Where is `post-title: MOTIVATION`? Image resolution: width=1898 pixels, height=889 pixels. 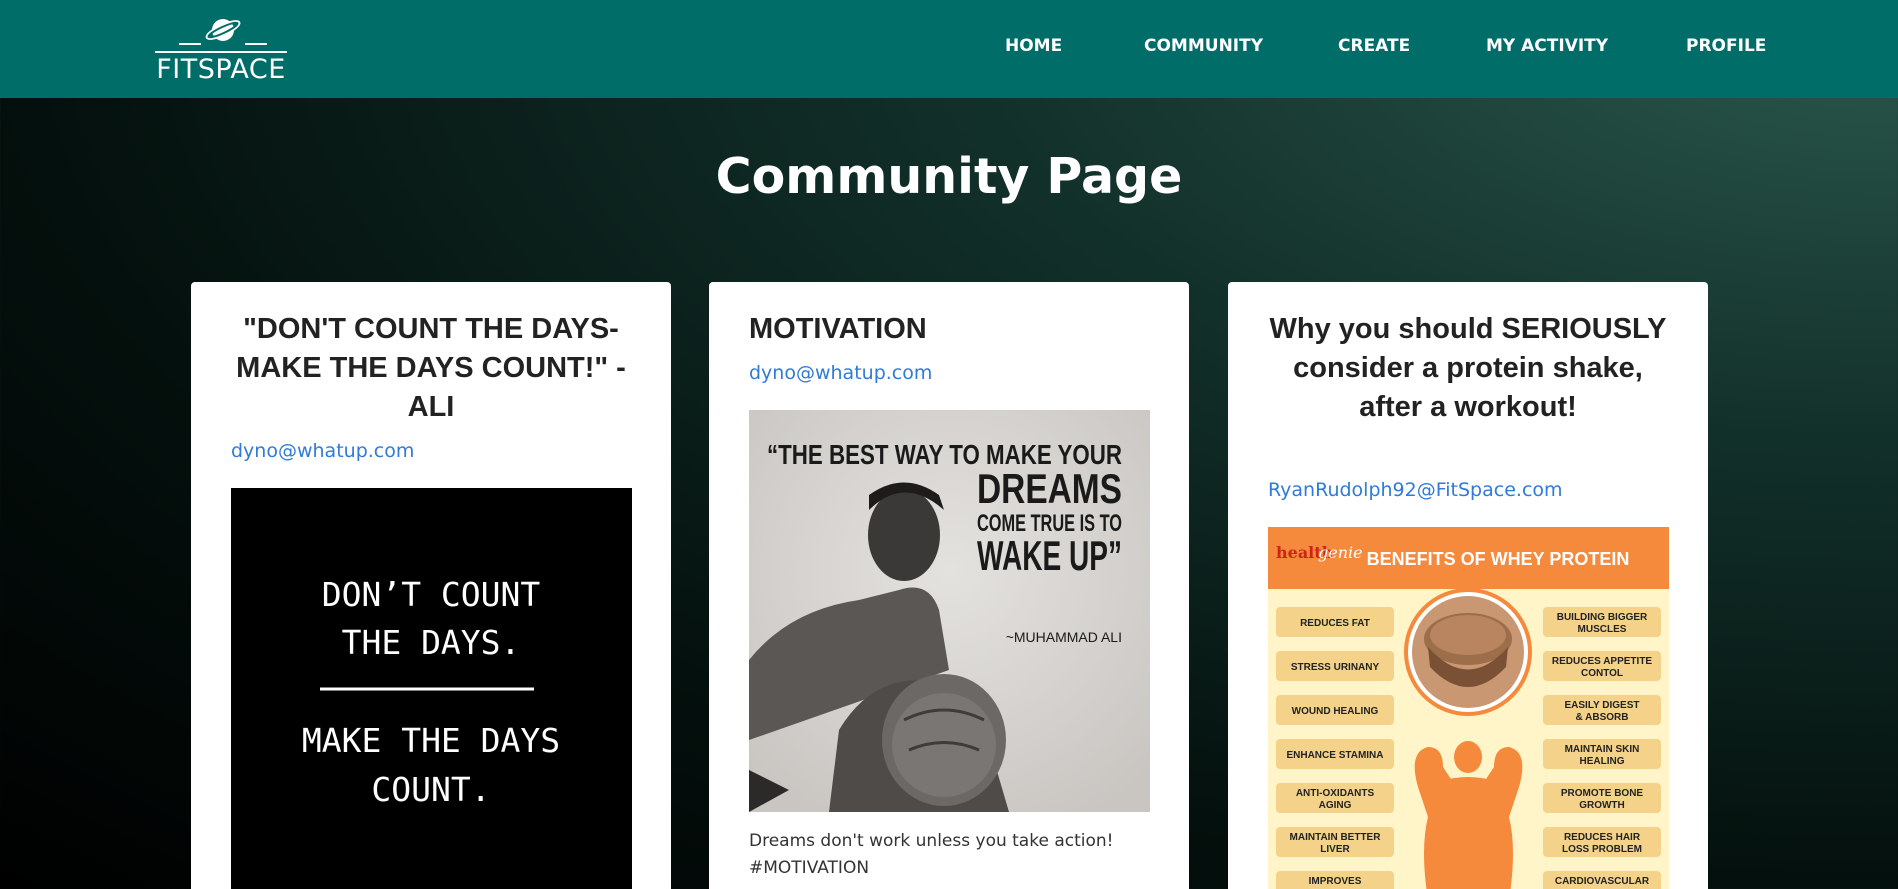
post-title: MOTIVATION is located at coordinates (838, 329).